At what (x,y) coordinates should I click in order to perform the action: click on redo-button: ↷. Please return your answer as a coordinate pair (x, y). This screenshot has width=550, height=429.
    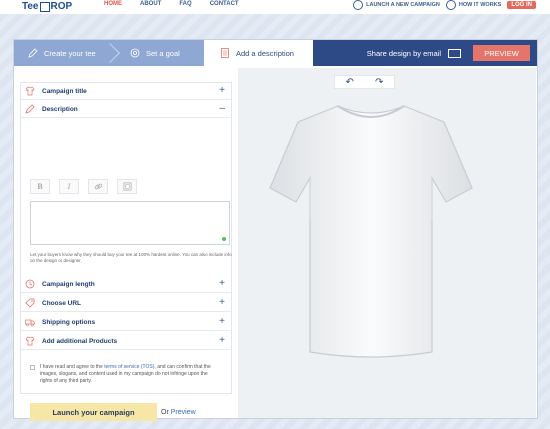
    Looking at the image, I should click on (379, 82).